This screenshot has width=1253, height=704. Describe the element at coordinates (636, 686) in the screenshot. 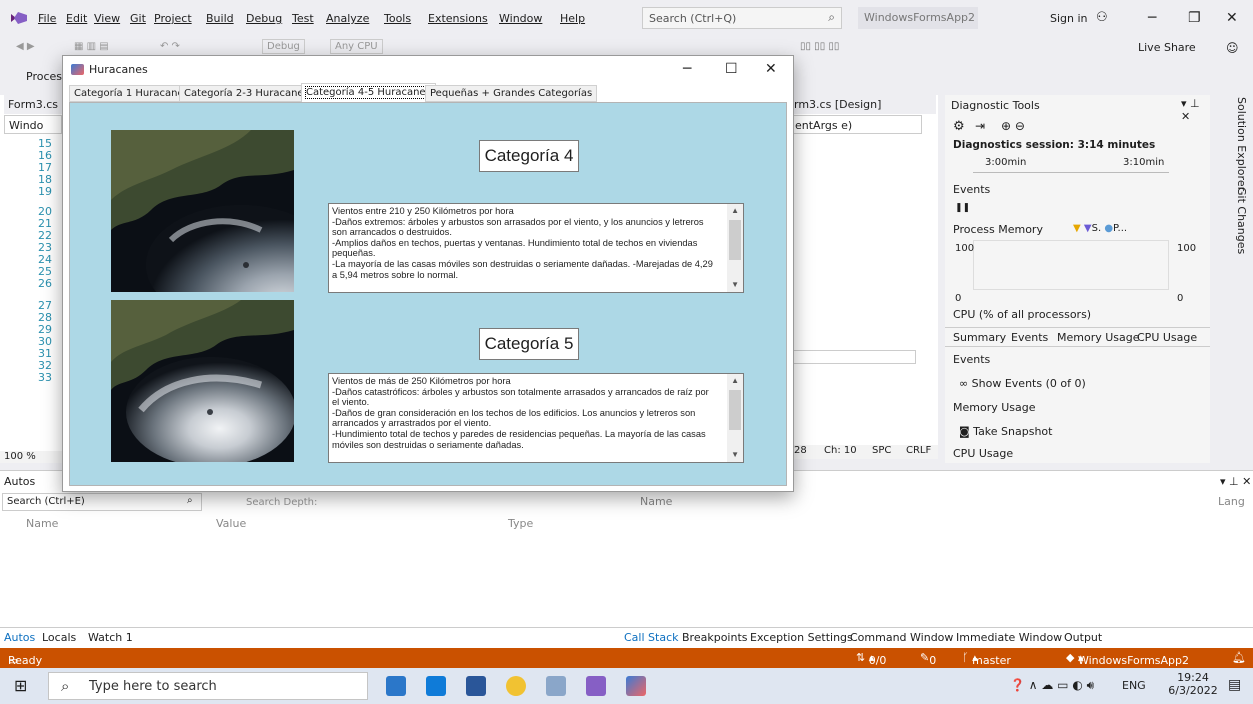

I see `huracanes-app-icon` at that location.